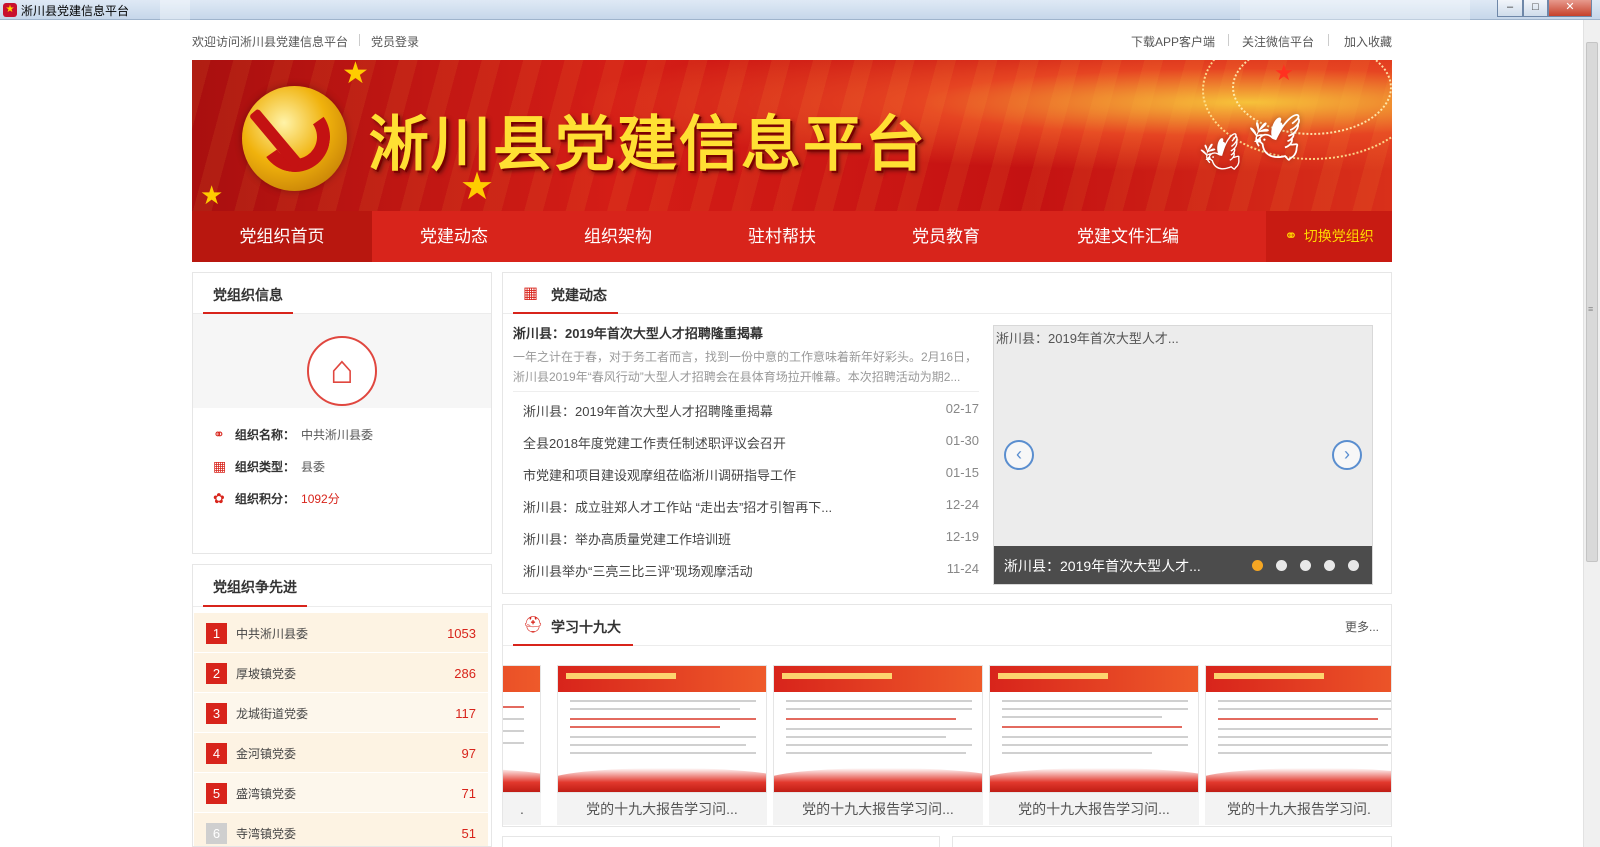 The width and height of the screenshot is (1600, 847). Describe the element at coordinates (219, 498) in the screenshot. I see `ribbon-icon: ✿` at that location.